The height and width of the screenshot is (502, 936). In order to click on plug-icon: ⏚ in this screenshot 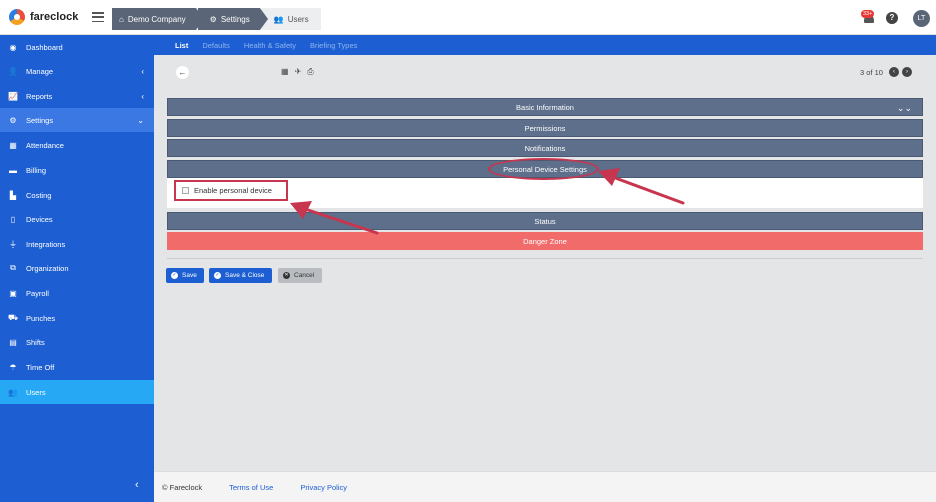, I will do `click(13, 244)`.